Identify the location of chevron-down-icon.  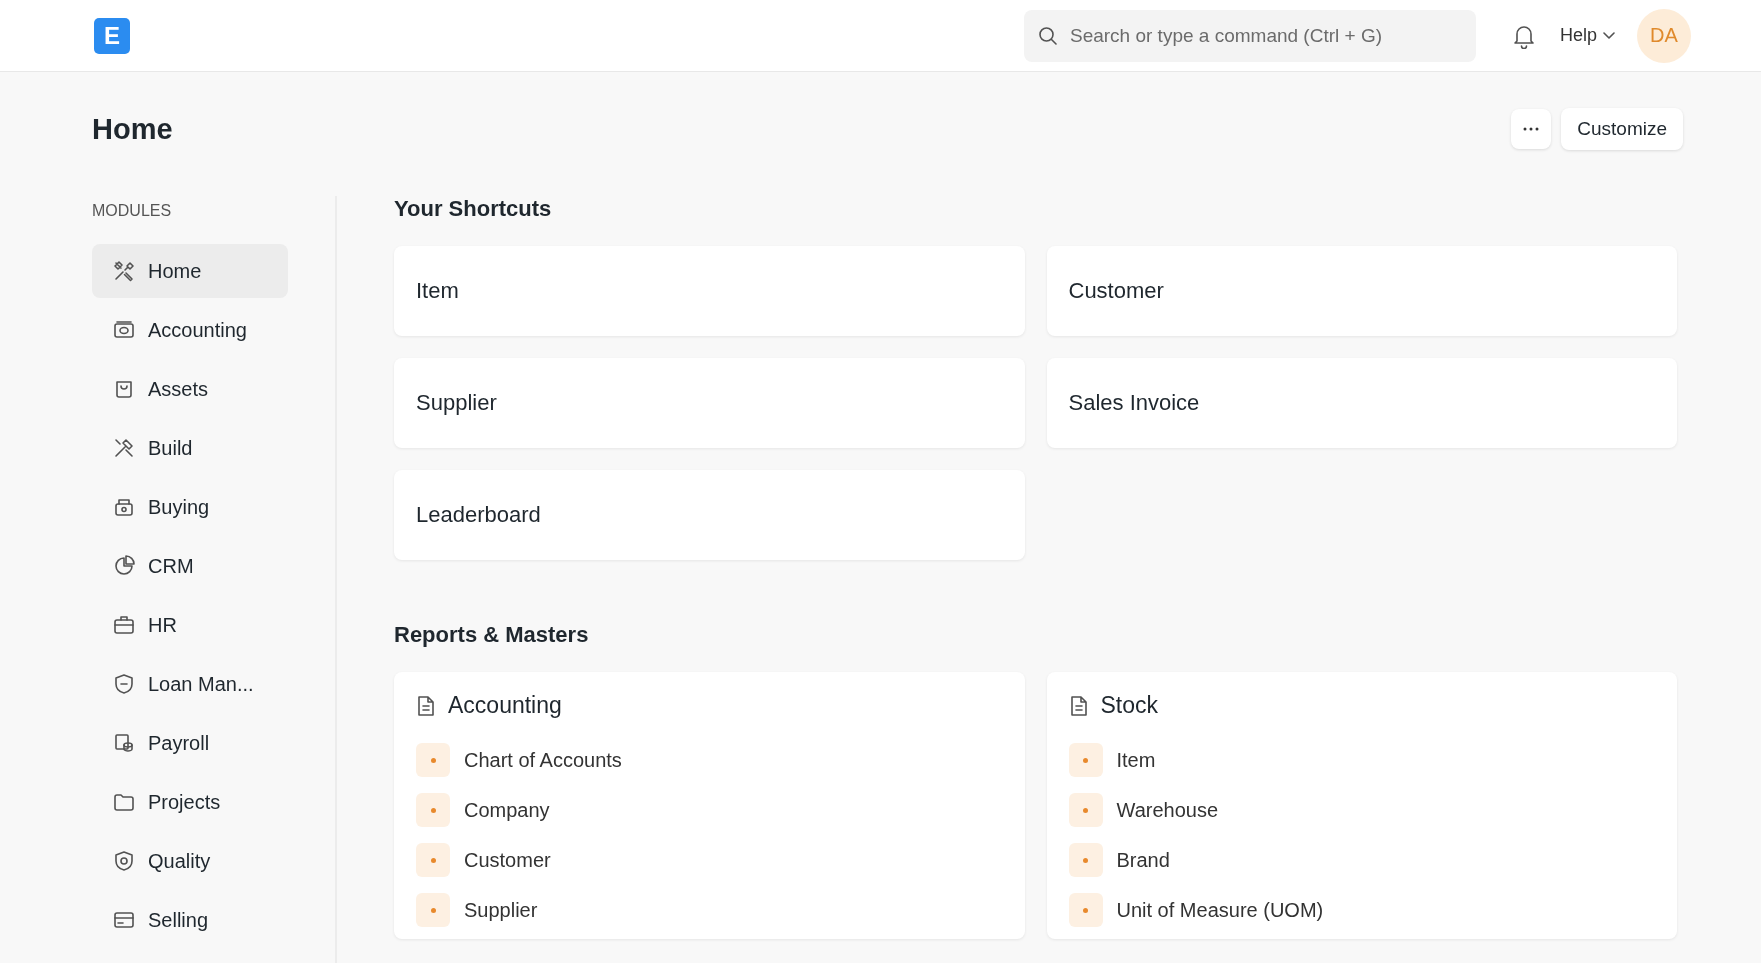
(1609, 35).